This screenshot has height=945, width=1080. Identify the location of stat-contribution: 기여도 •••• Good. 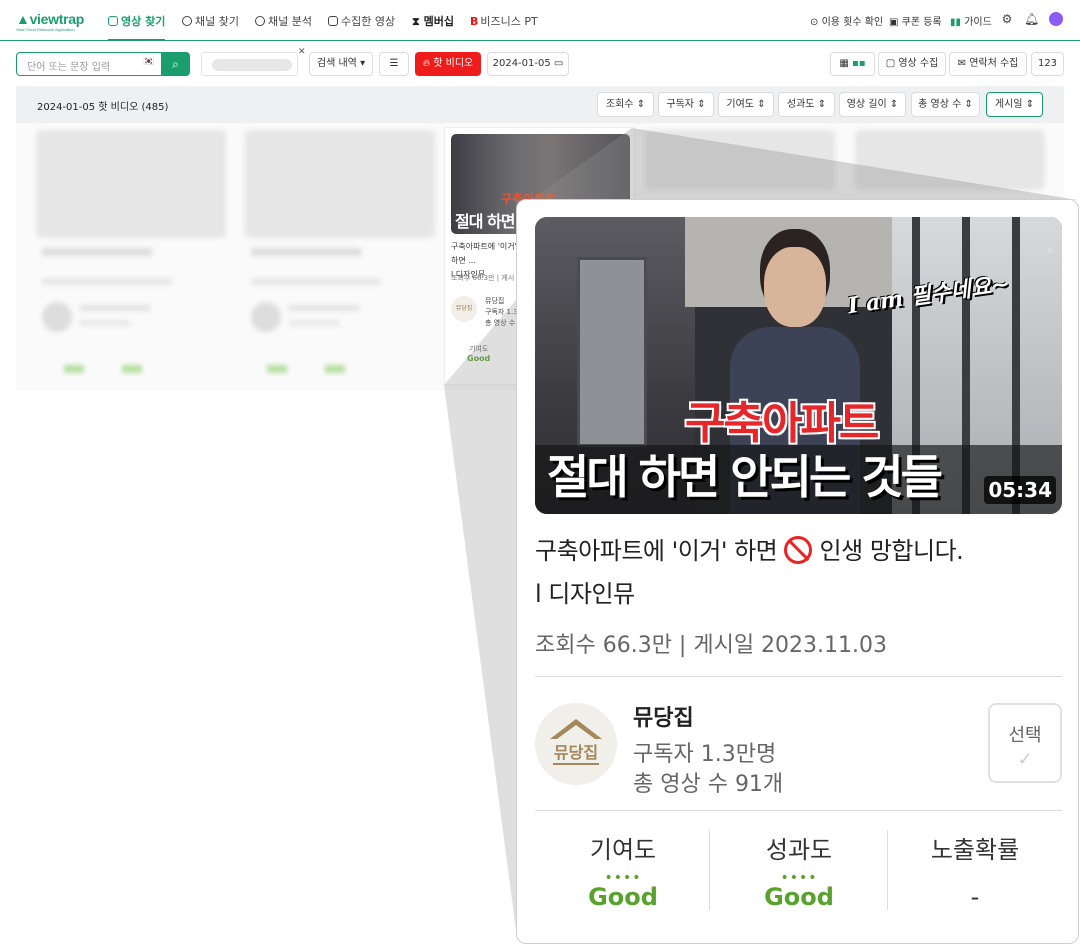
(623, 870).